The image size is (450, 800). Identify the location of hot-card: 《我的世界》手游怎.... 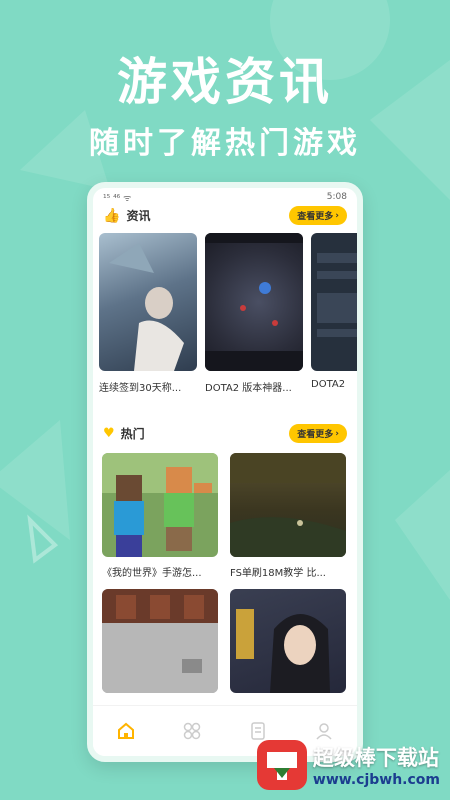
(160, 516).